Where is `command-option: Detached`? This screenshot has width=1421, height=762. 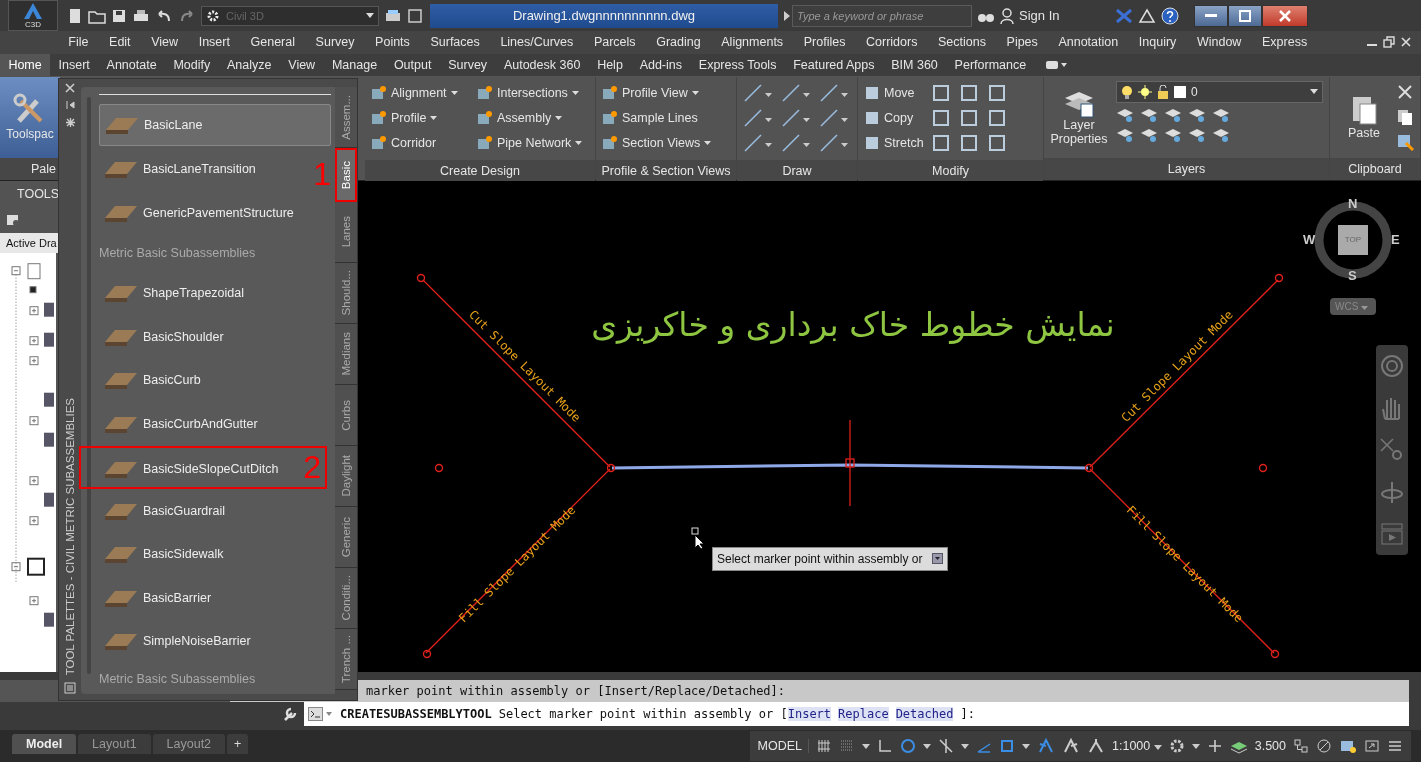 command-option: Detached is located at coordinates (924, 714).